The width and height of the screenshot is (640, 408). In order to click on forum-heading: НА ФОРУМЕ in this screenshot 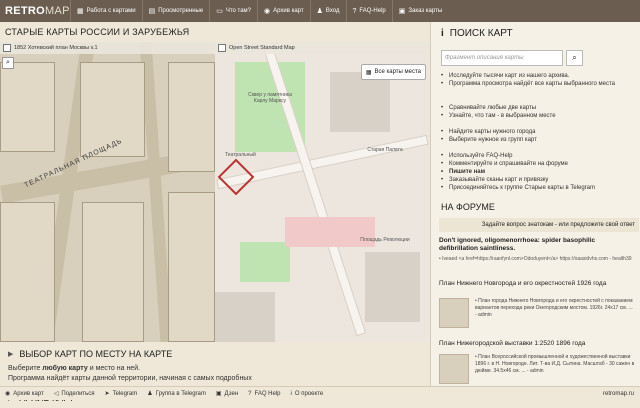, I will do `click(468, 207)`.